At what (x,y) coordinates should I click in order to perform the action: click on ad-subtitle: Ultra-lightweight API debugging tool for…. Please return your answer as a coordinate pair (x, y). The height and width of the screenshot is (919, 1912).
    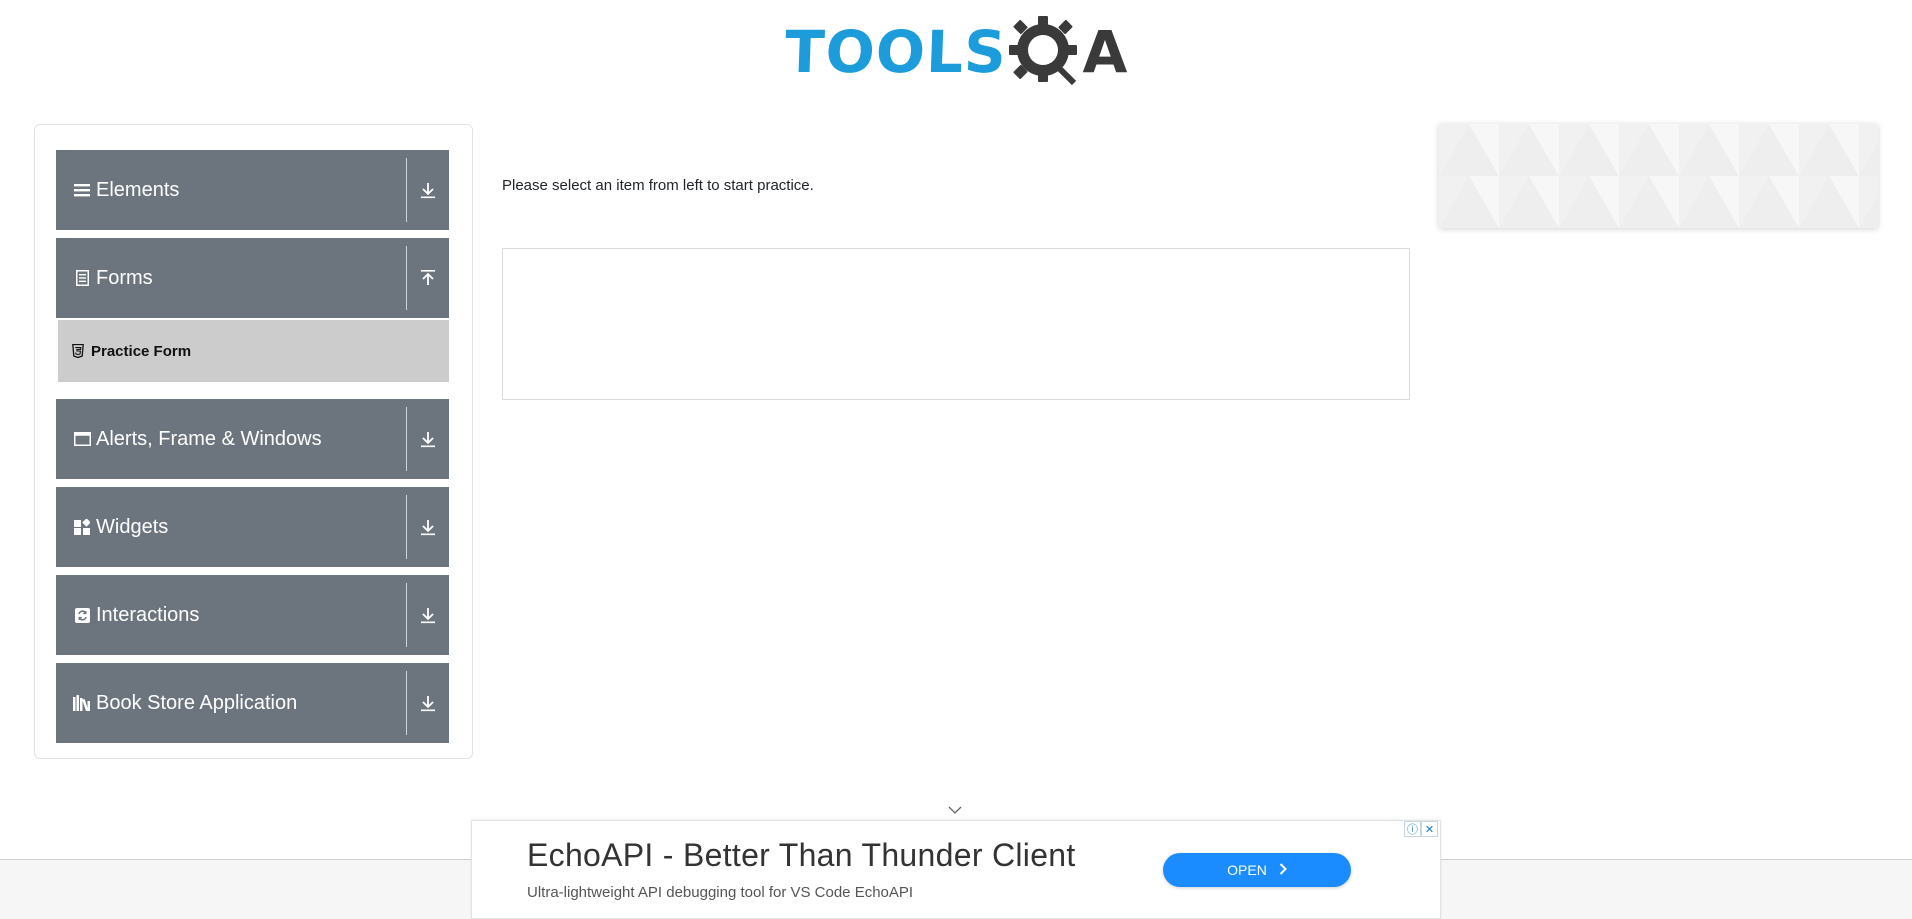
    Looking at the image, I should click on (720, 892).